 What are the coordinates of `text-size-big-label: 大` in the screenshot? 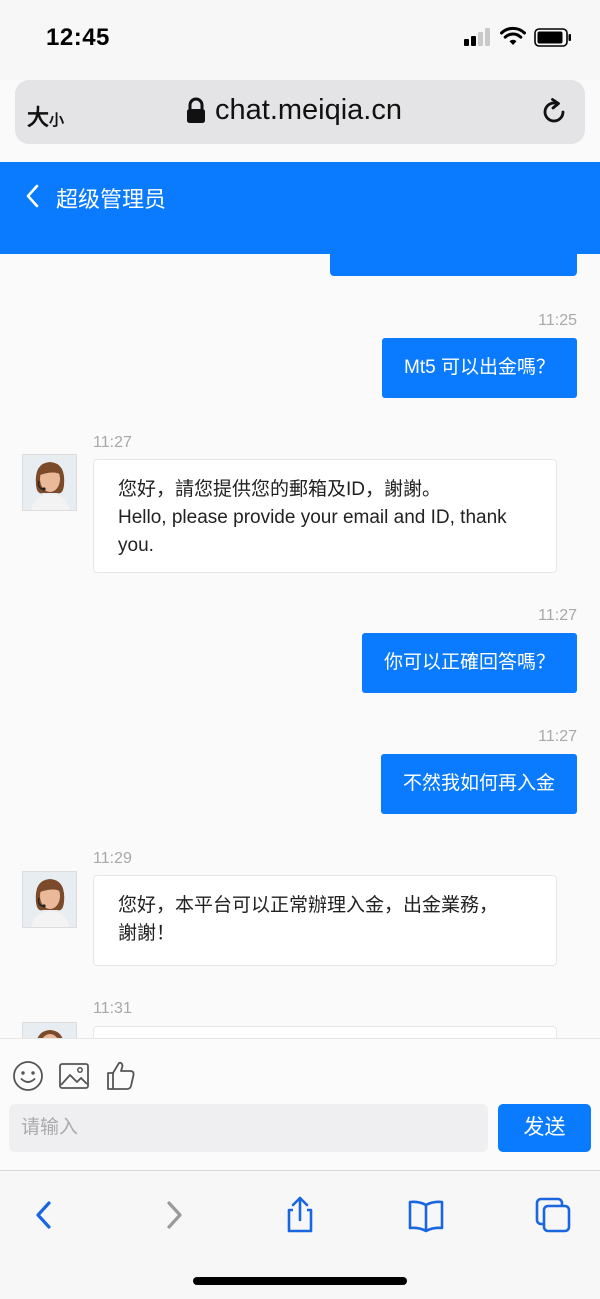 It's located at (38, 117).